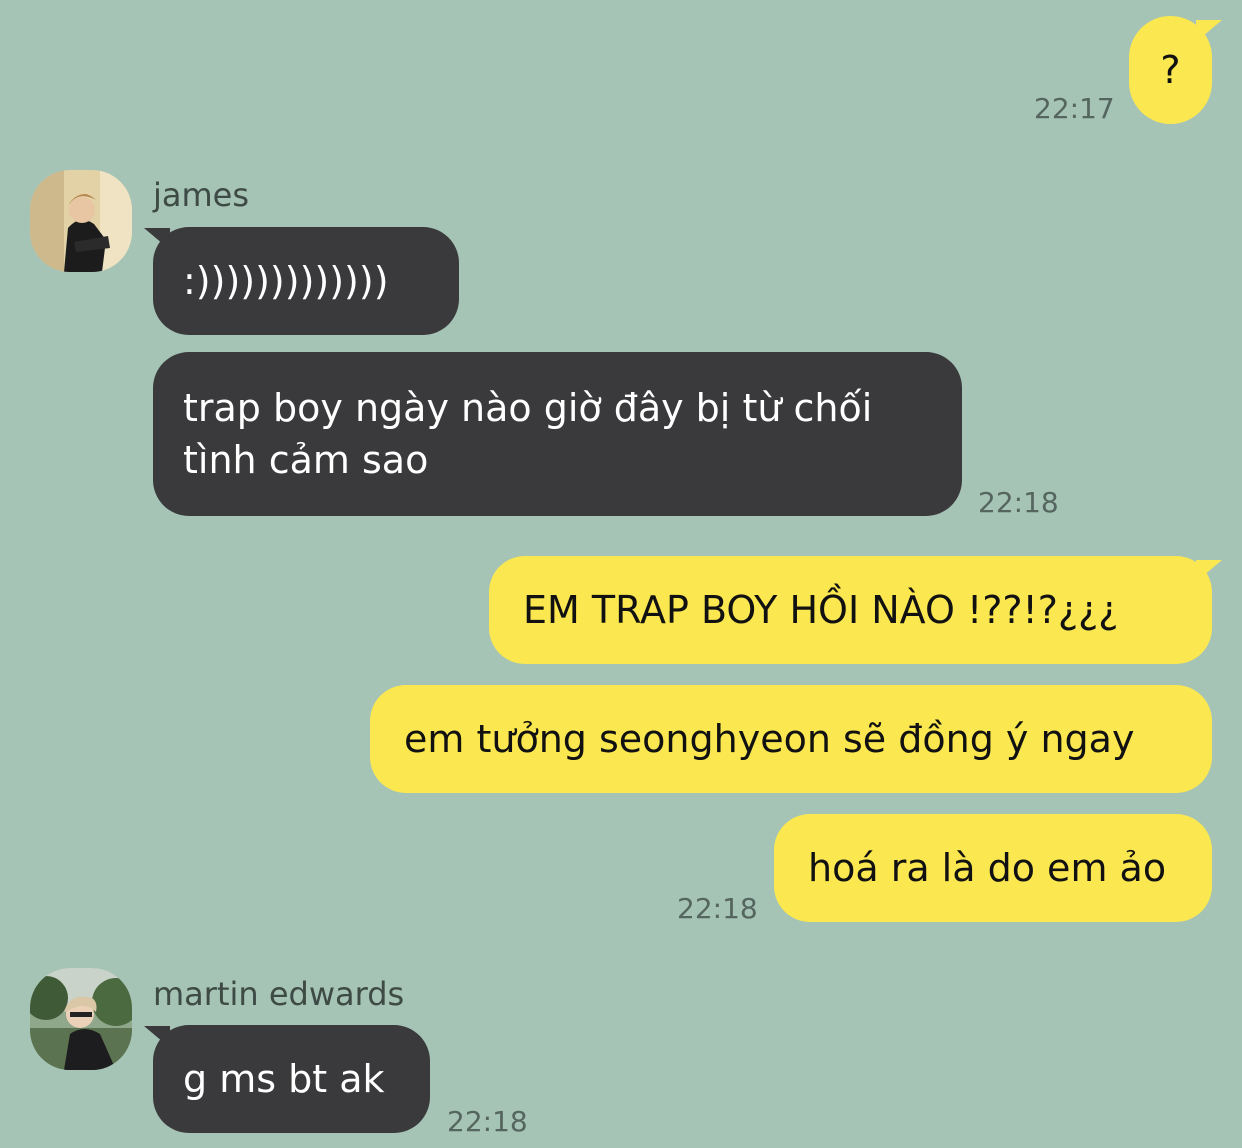 This screenshot has width=1242, height=1148. I want to click on sender-name: james, so click(201, 195).